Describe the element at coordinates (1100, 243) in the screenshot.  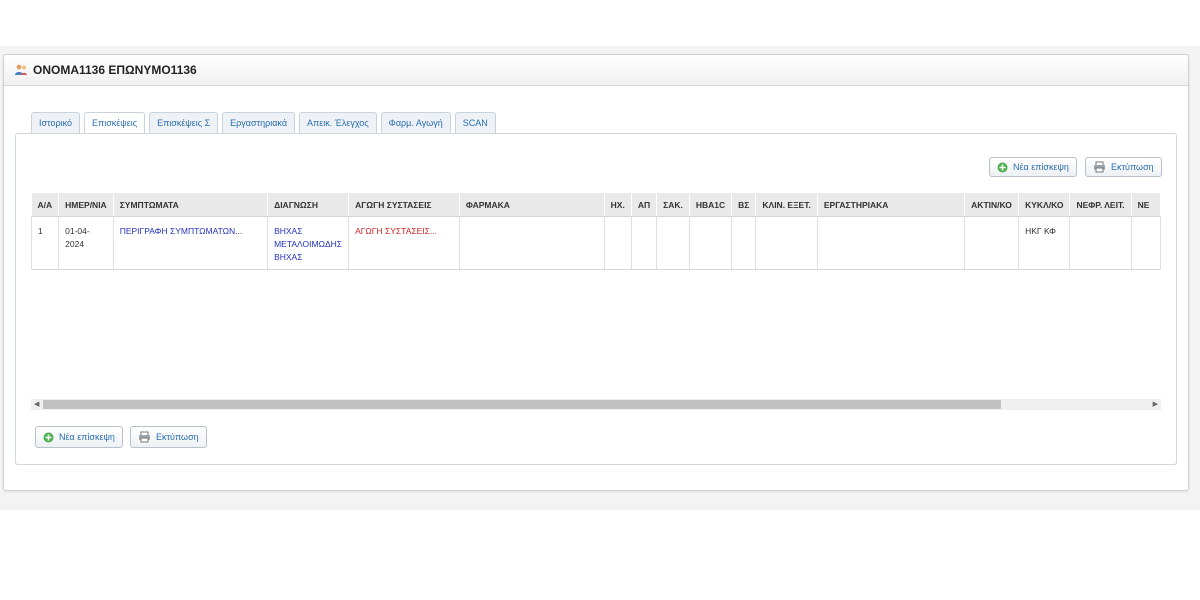
I see `cell-nefr` at that location.